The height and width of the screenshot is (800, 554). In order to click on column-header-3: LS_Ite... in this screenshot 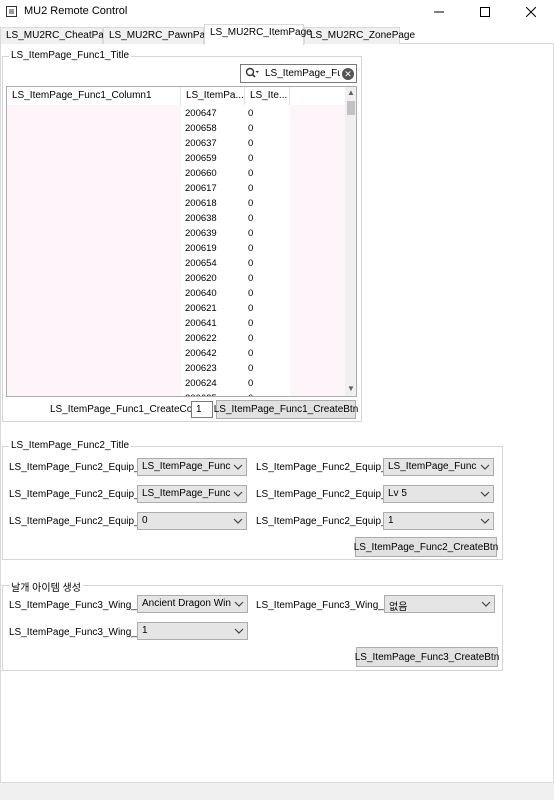, I will do `click(267, 96)`.